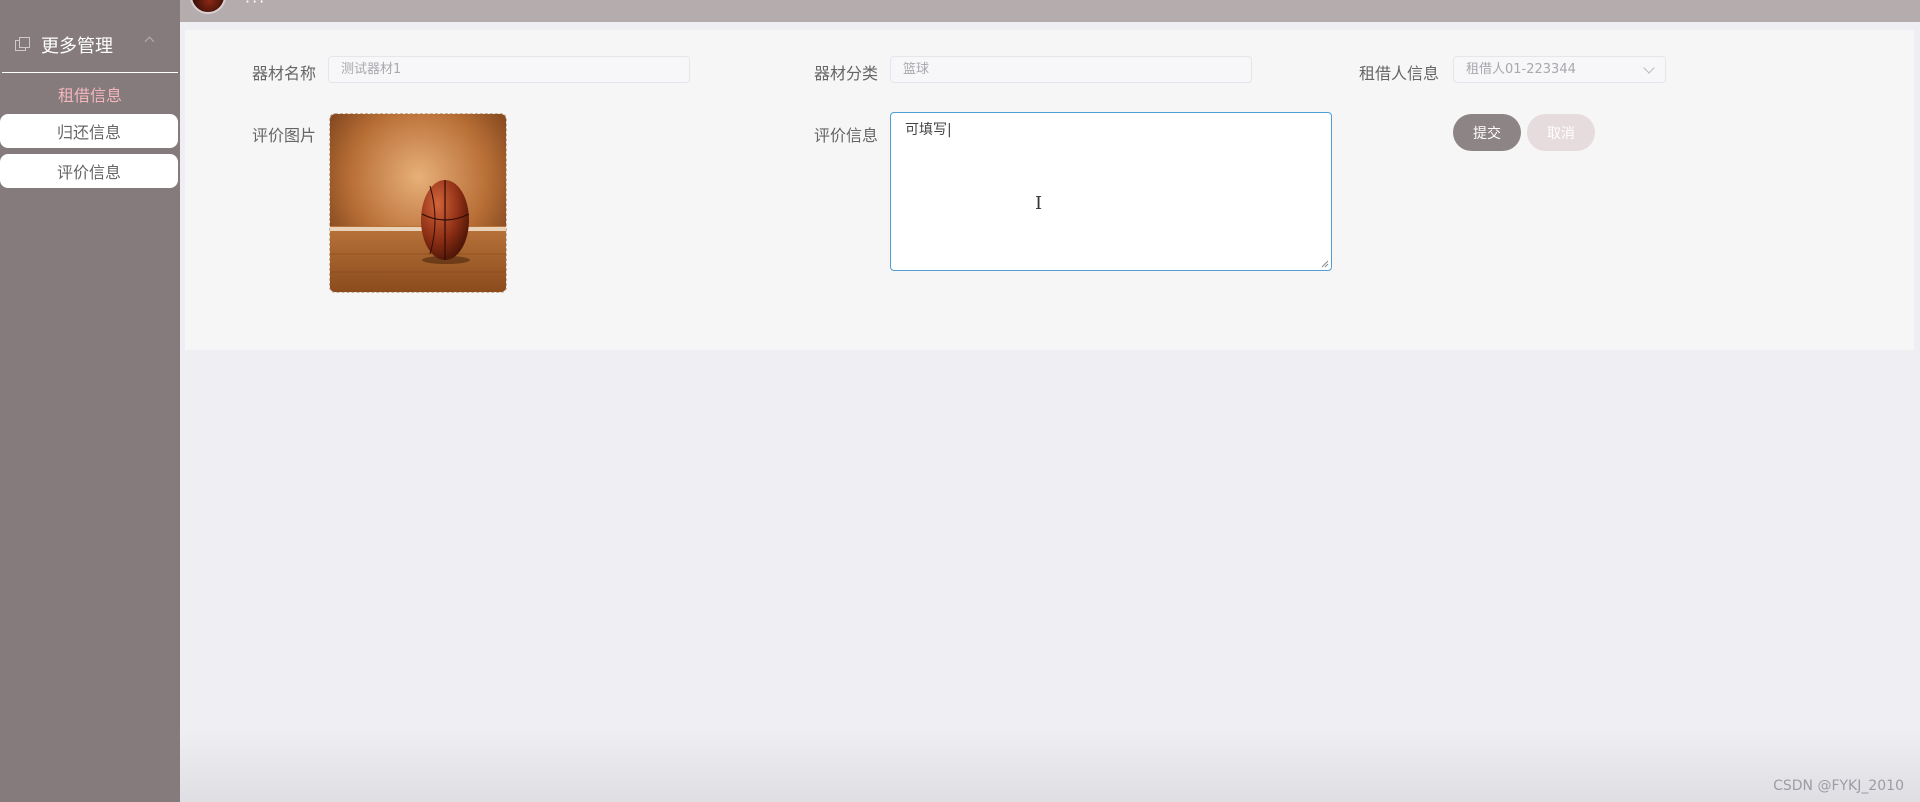 Image resolution: width=1920 pixels, height=802 pixels. I want to click on sidebar-group-label: 更多管理, so click(77, 46).